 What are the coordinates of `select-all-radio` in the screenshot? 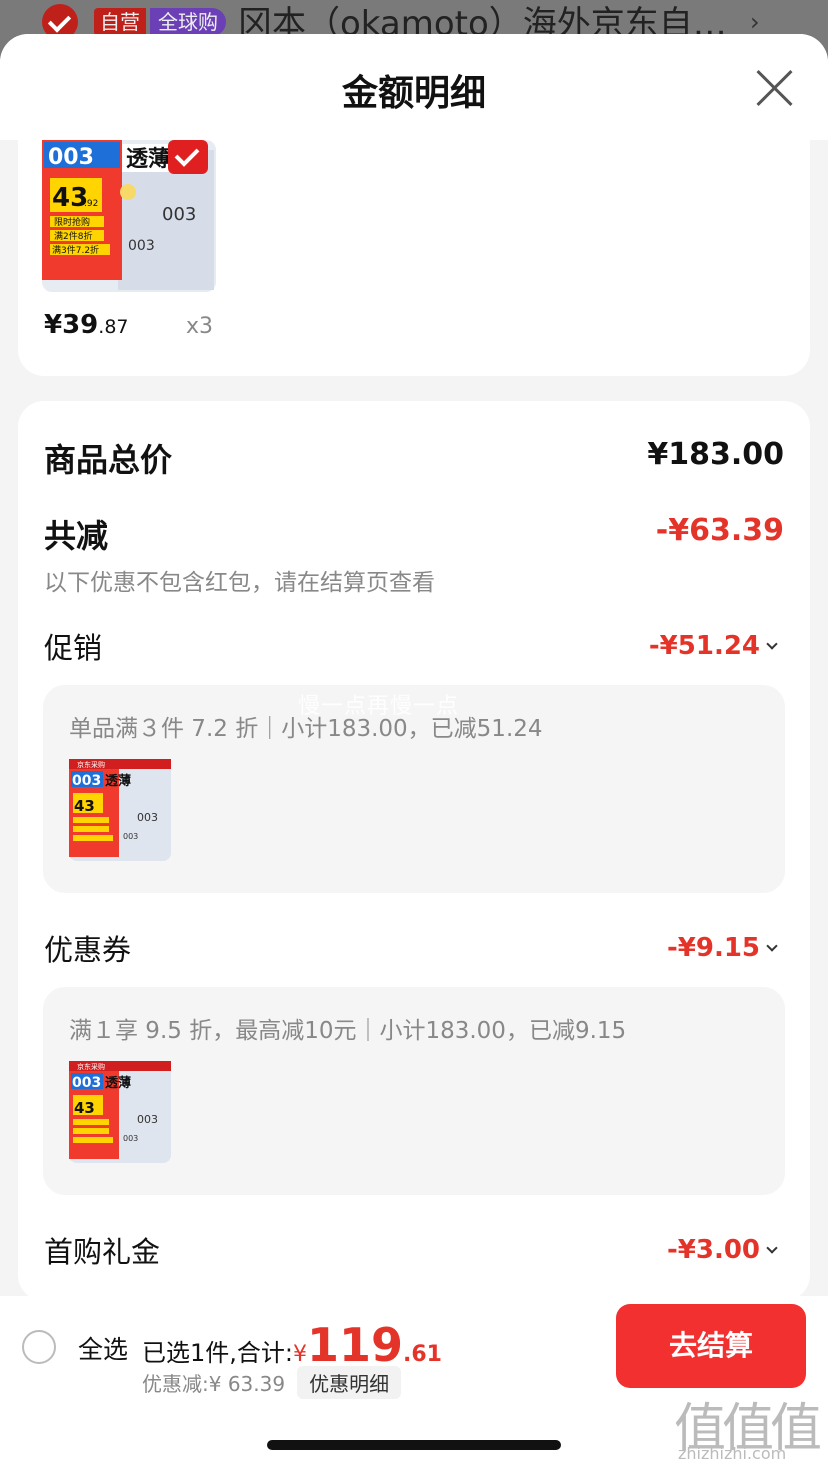 It's located at (39, 1347).